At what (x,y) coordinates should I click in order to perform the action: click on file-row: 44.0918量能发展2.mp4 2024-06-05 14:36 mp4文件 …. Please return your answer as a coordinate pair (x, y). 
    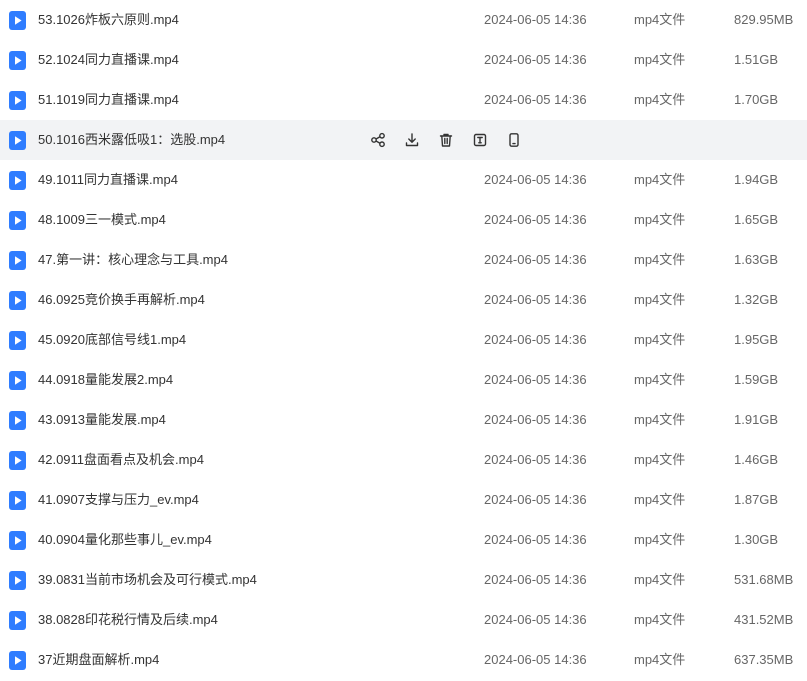
    Looking at the image, I should click on (403, 380).